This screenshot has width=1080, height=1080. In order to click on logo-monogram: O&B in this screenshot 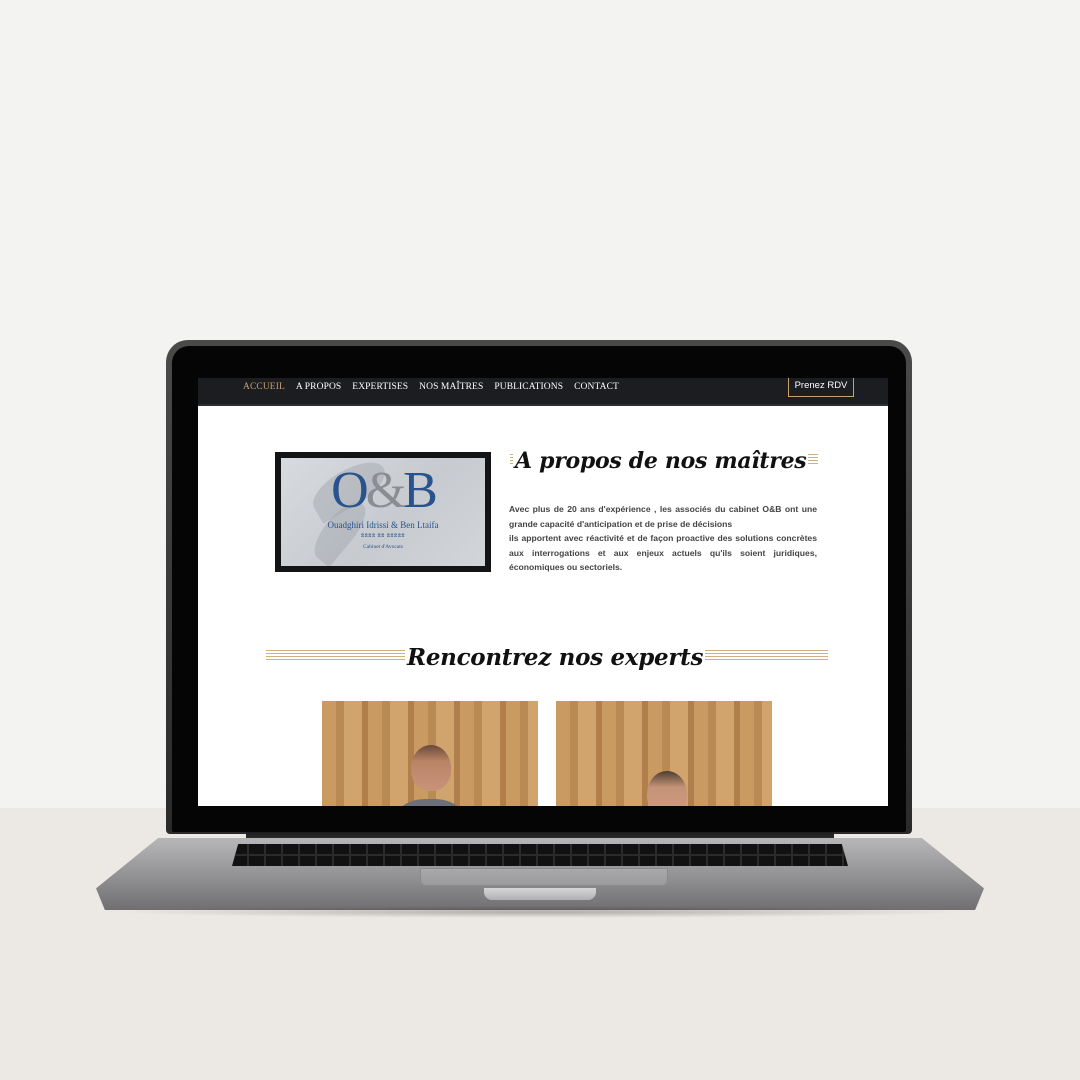, I will do `click(383, 491)`.